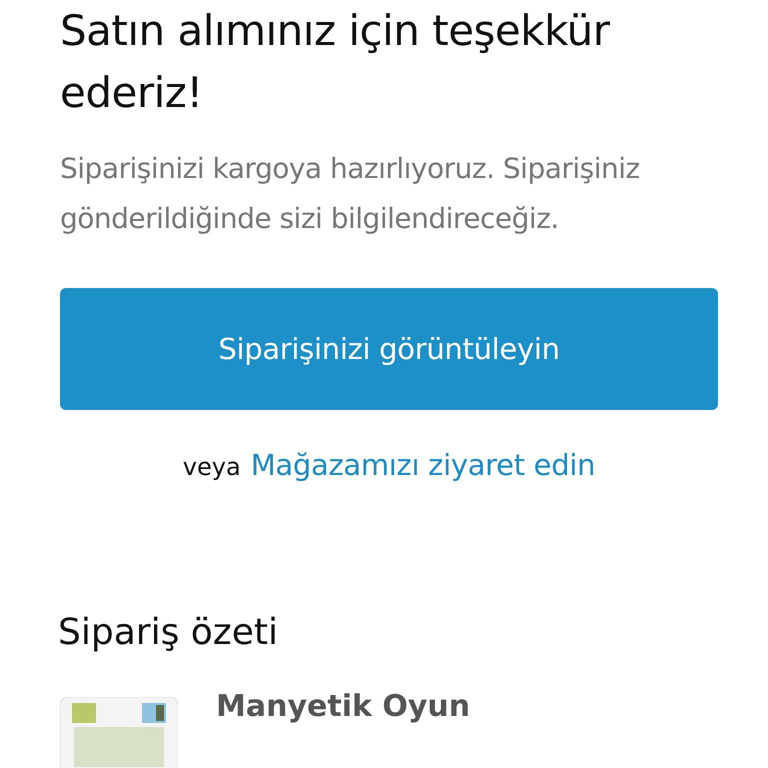 The height and width of the screenshot is (768, 768). What do you see at coordinates (350, 194) in the screenshot?
I see `order-message: Siparişinizi kargoya hazırlıyoruz. Siparişiniz gönderildiğinde sizi bilgilendireceğiz.` at bounding box center [350, 194].